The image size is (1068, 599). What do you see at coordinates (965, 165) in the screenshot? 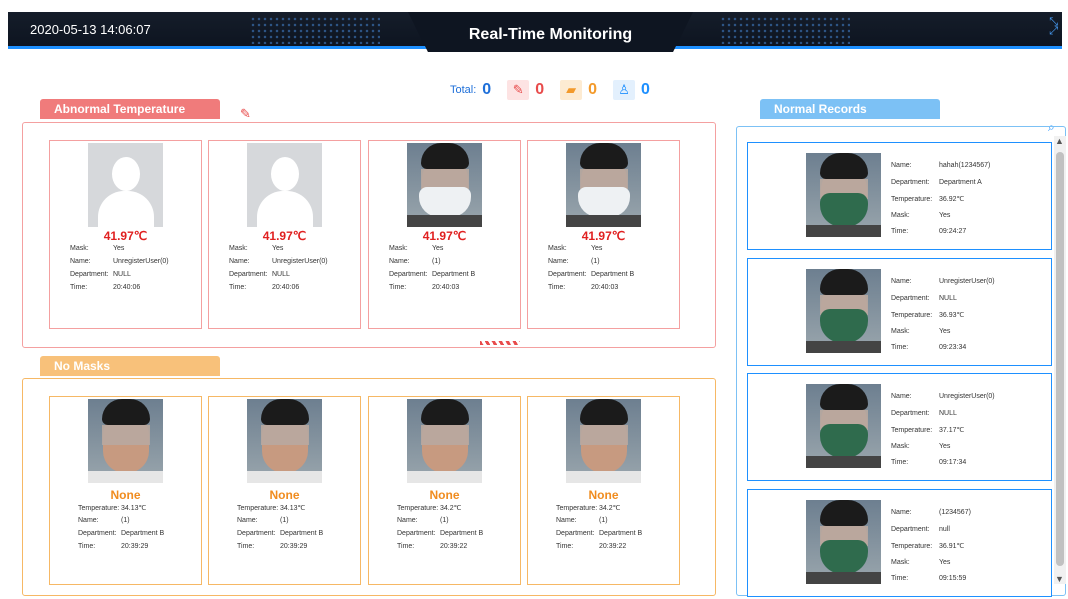
I see `field-value: hahah(1234567)` at bounding box center [965, 165].